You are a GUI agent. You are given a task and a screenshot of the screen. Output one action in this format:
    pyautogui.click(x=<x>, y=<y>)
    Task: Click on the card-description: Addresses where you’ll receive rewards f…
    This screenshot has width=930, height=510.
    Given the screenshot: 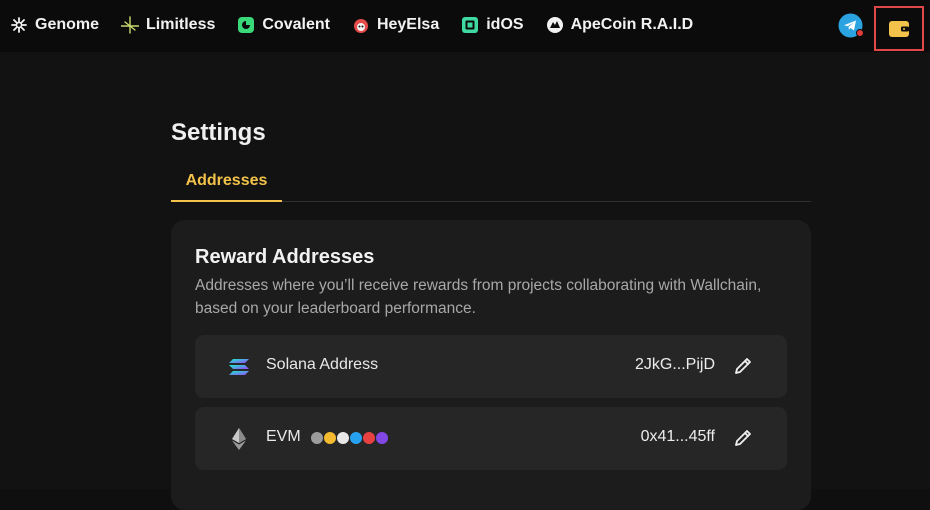 What is the action you would take?
    pyautogui.click(x=478, y=297)
    